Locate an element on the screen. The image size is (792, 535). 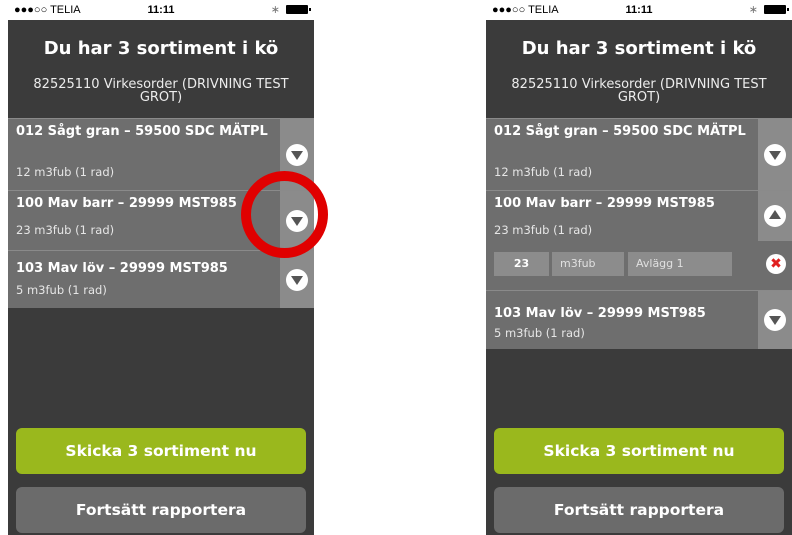
unit-field: m3fub is located at coordinates (588, 264).